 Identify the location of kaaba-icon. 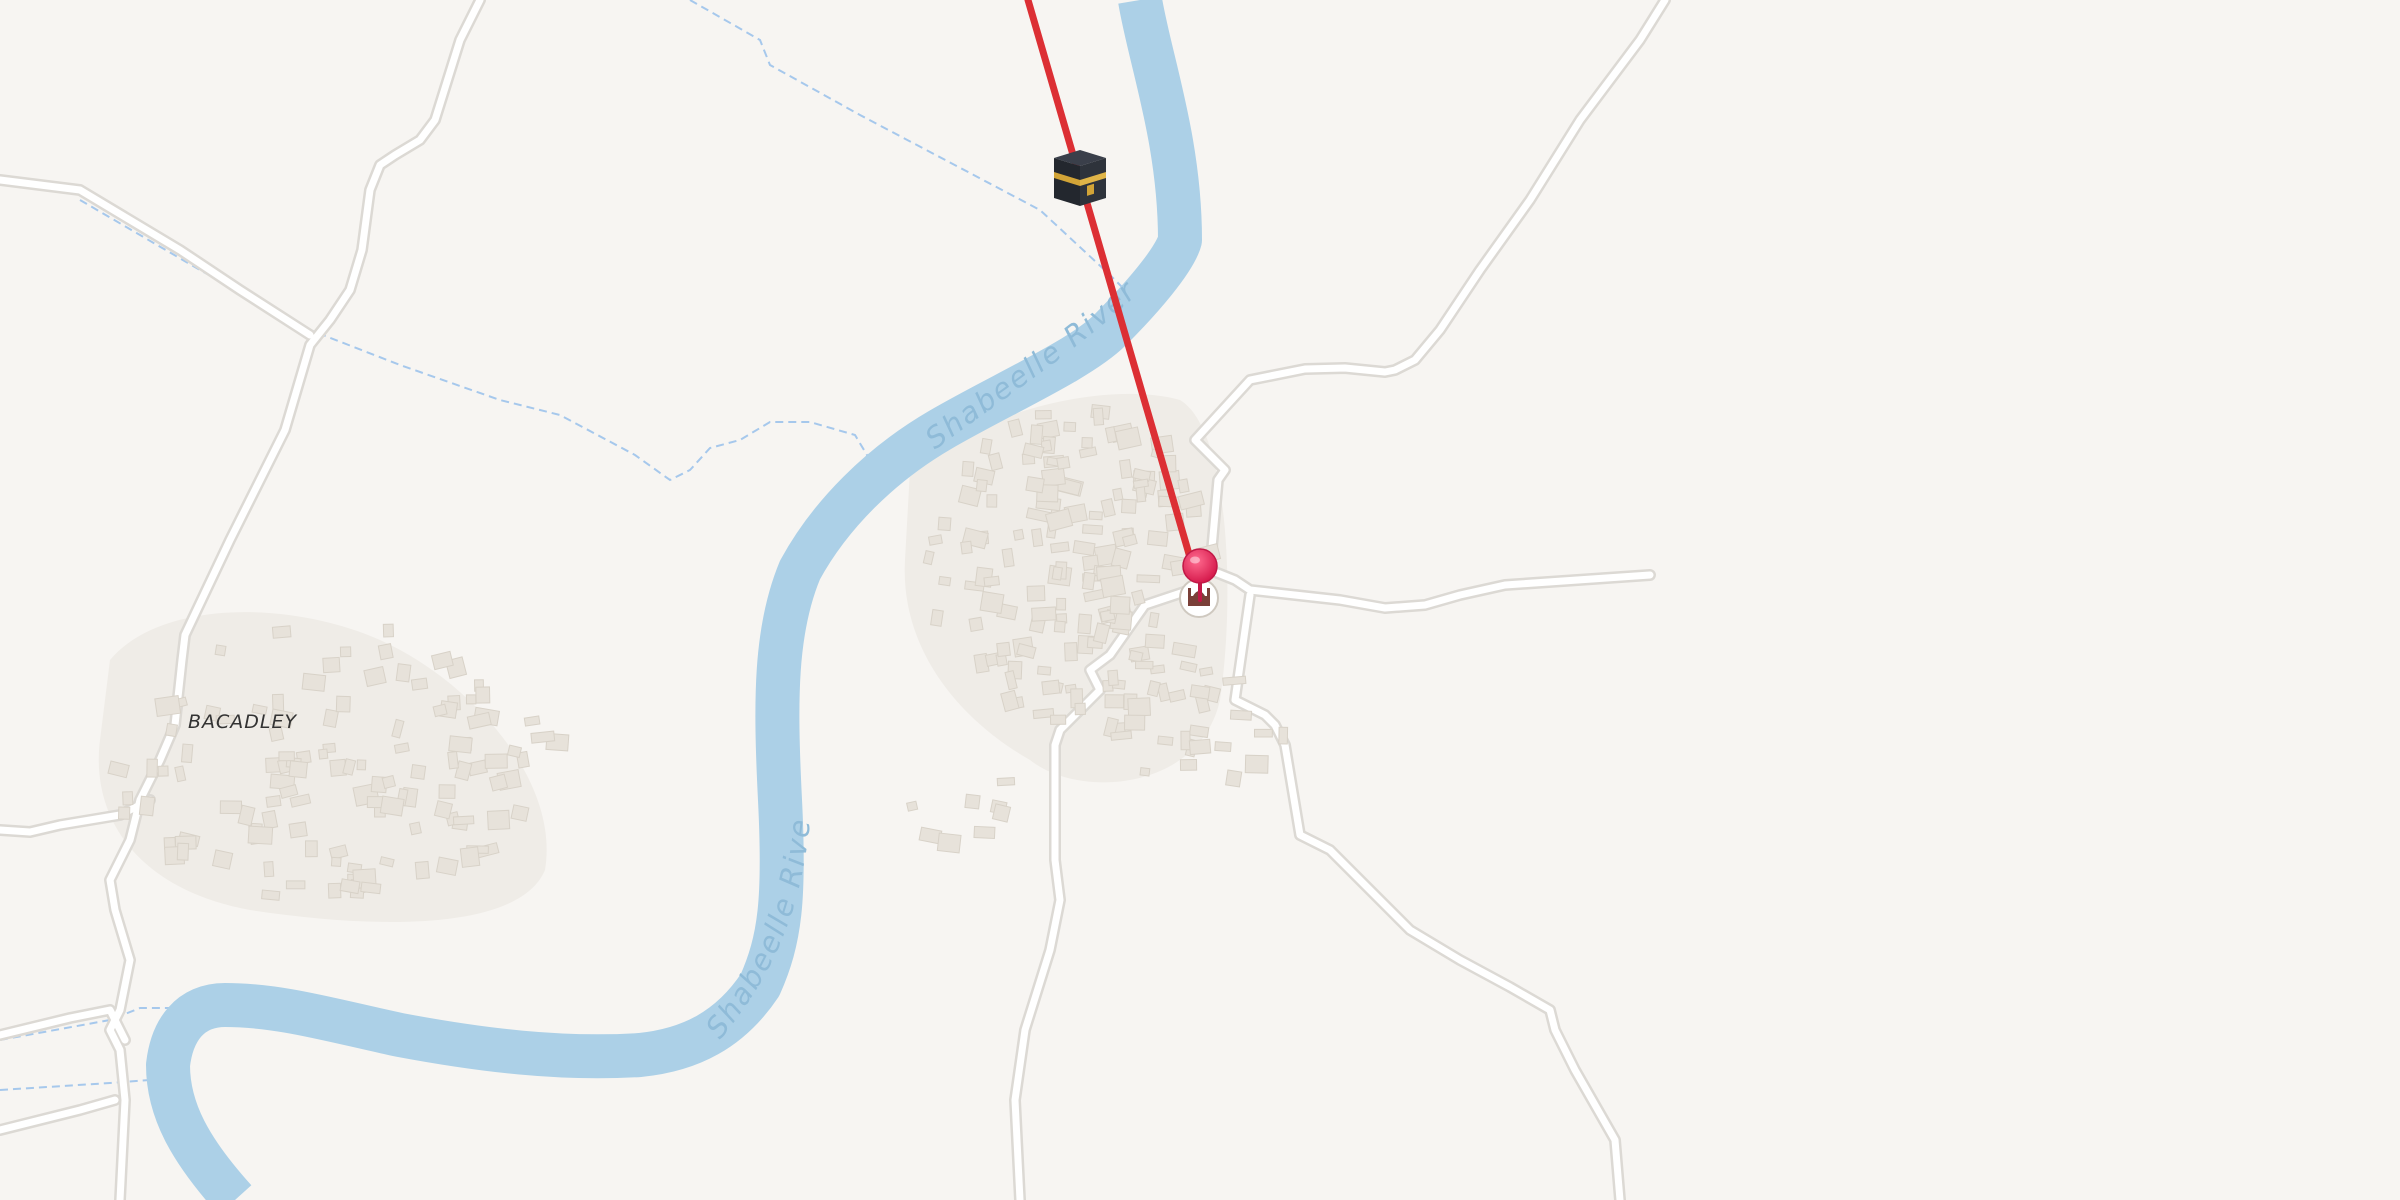
(1080, 178).